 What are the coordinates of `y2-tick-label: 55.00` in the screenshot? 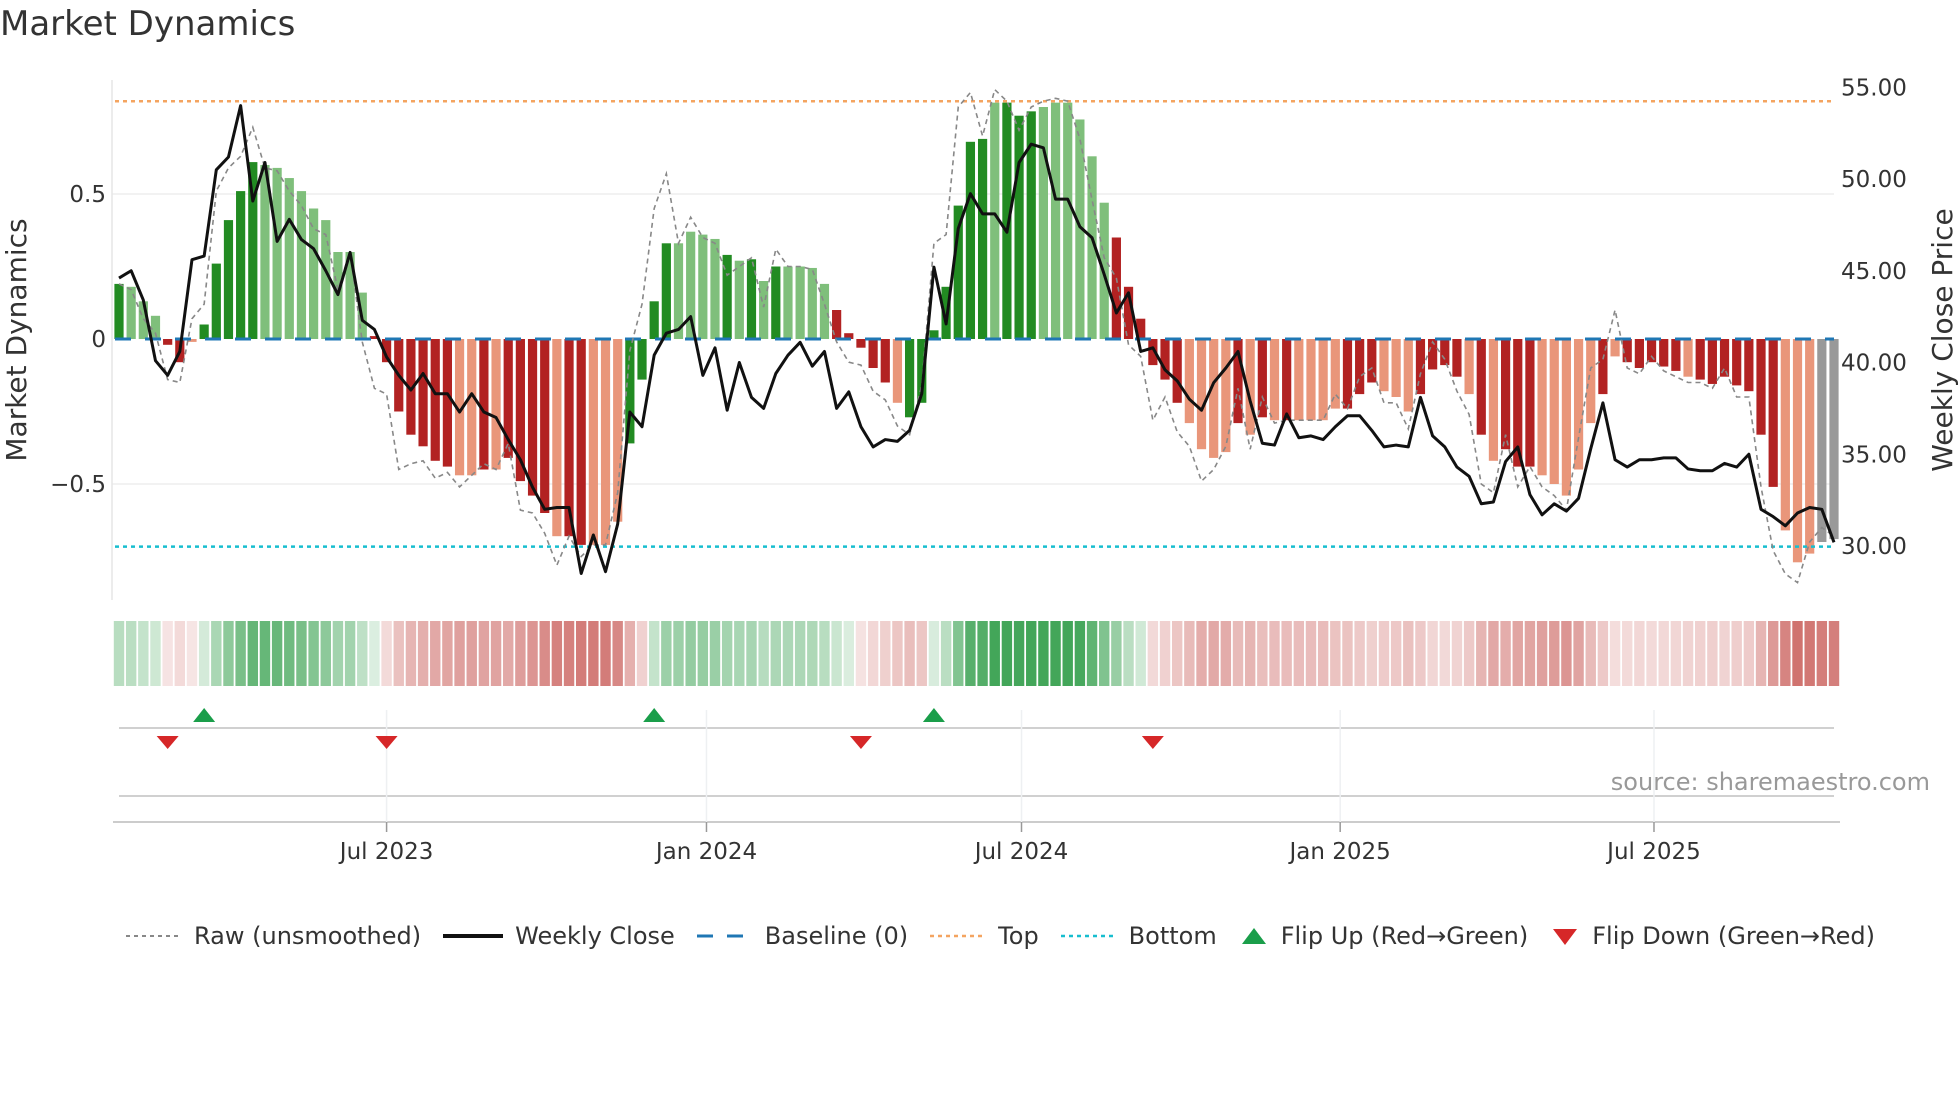 It's located at (1874, 88).